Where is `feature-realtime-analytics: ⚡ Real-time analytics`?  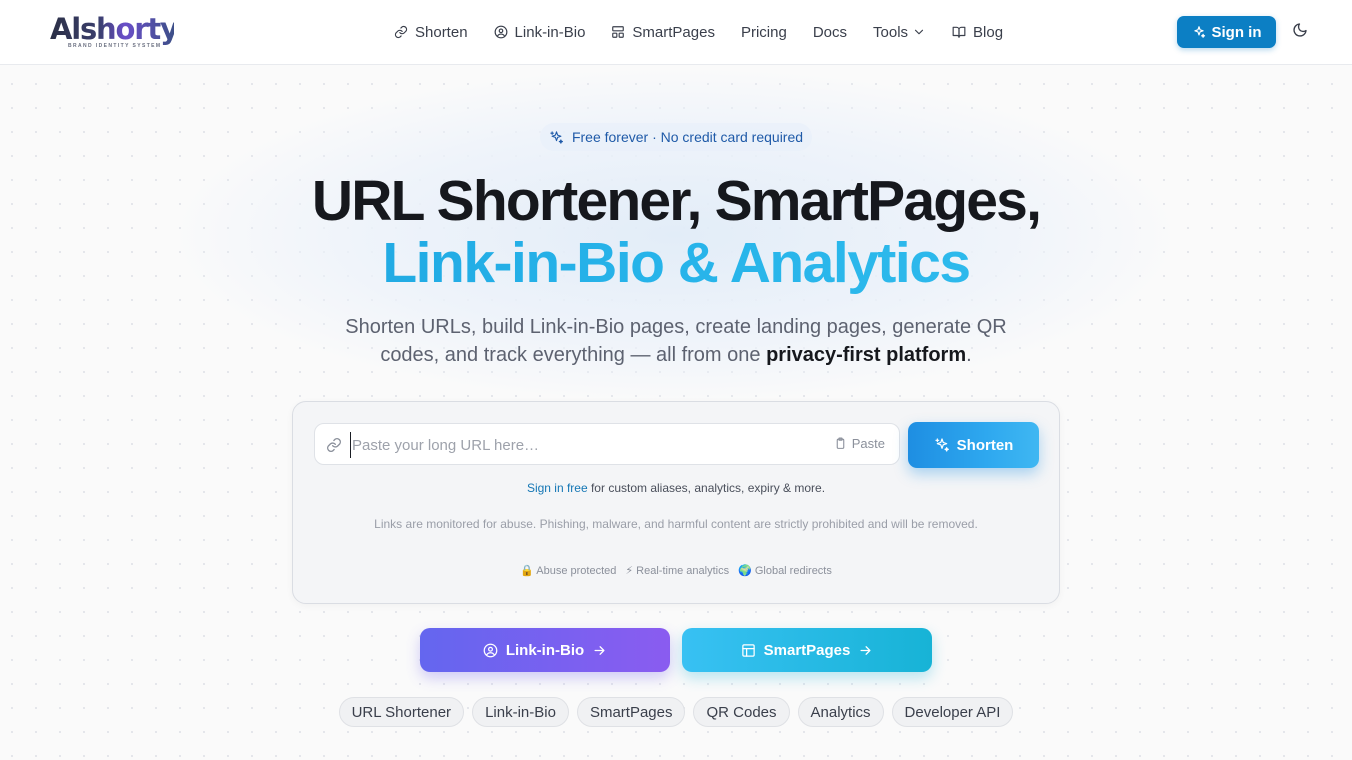 feature-realtime-analytics: ⚡ Real-time analytics is located at coordinates (677, 571).